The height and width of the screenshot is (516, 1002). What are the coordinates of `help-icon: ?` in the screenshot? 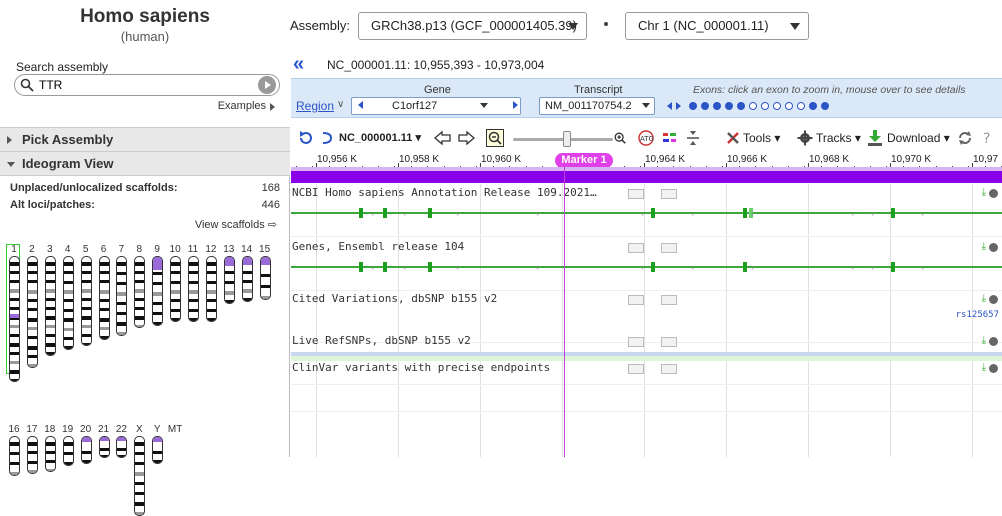 It's located at (988, 138).